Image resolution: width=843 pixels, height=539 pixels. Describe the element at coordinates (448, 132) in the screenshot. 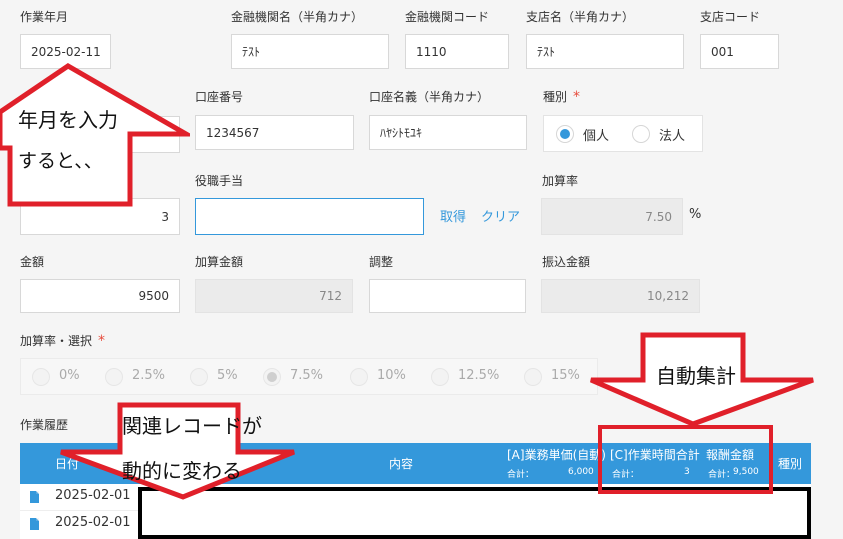

I see `account-name-input: ﾊﾔｼﾄﾓﾕｷ` at that location.